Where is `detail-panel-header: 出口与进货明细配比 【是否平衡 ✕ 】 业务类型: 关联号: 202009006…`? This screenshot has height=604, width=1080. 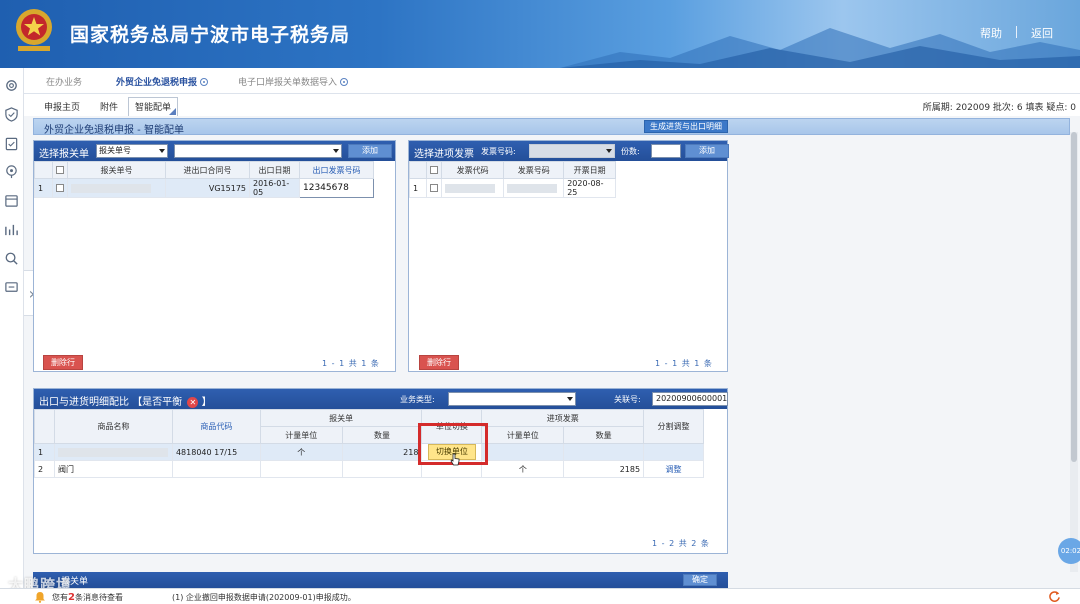 detail-panel-header: 出口与进货明细配比 【是否平衡 ✕ 】 业务类型: 关联号: 202009006… is located at coordinates (381, 399).